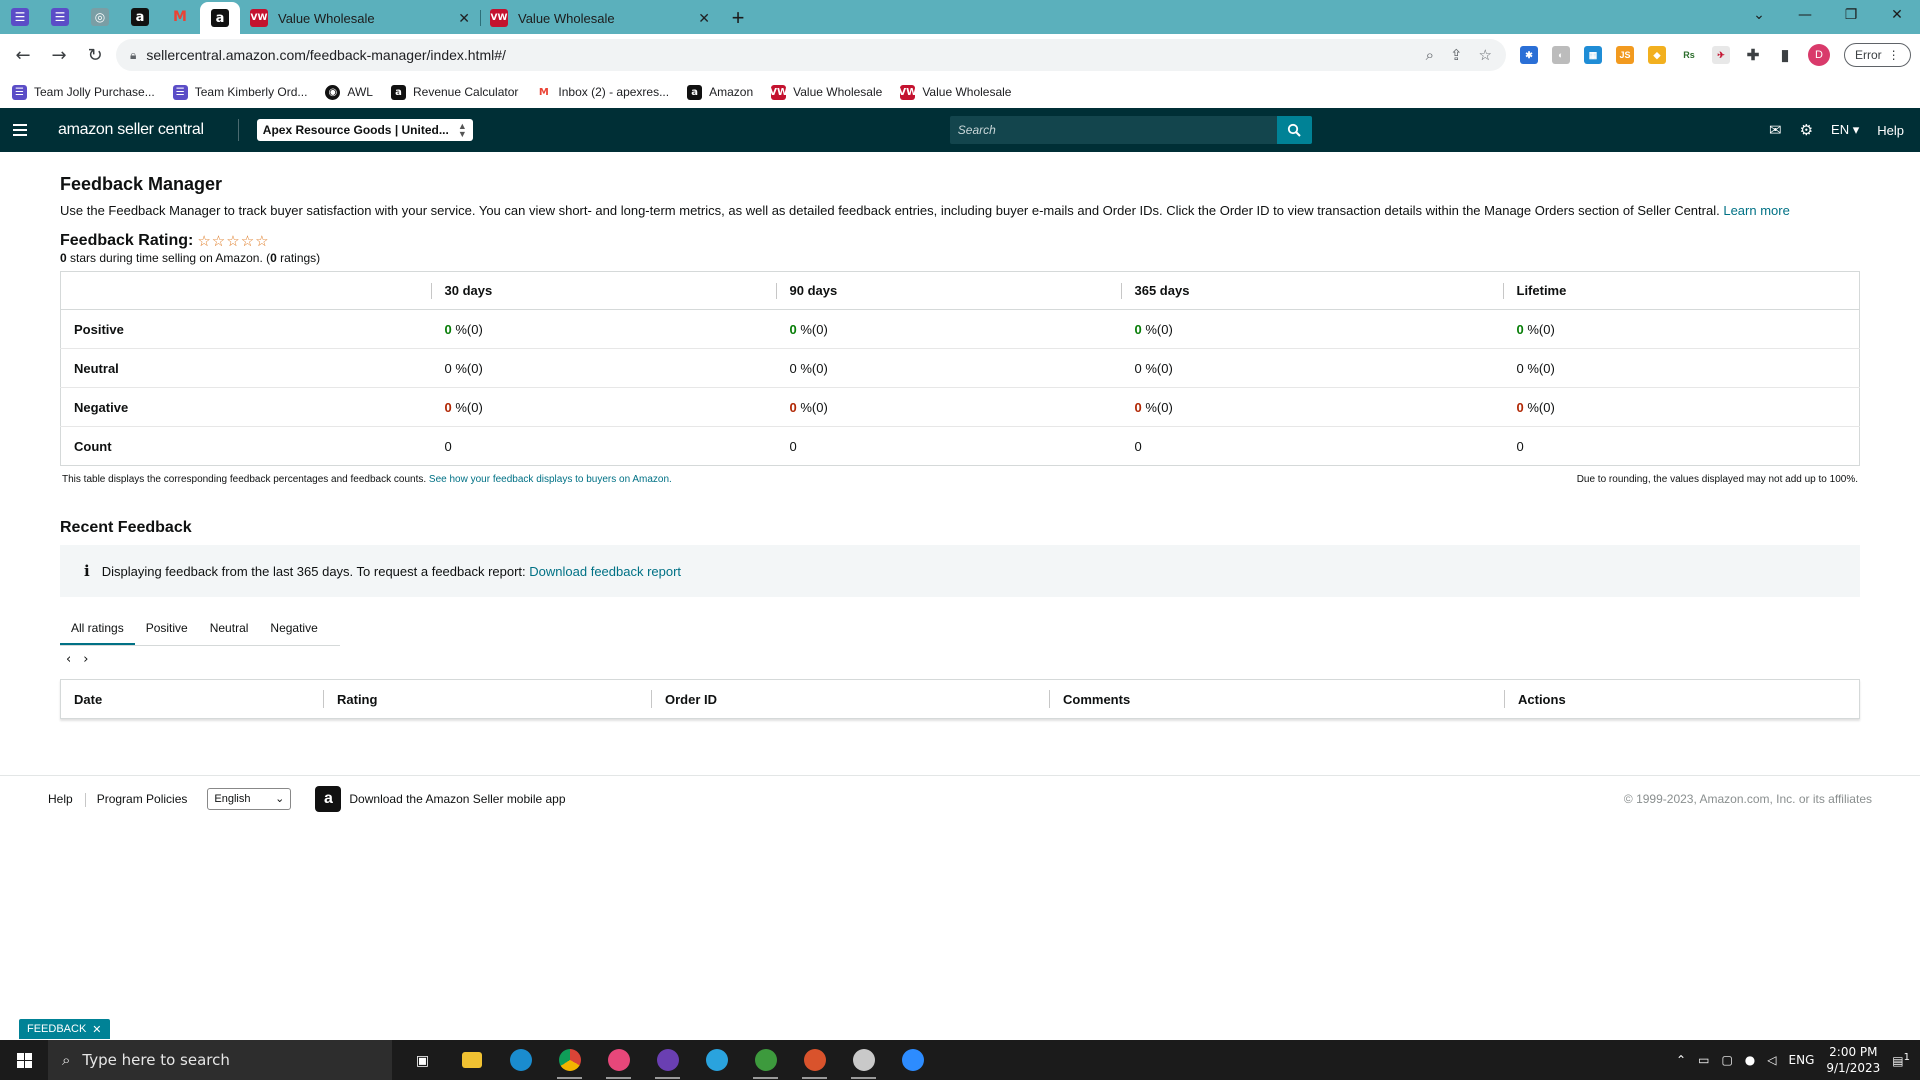 The height and width of the screenshot is (1080, 1920). What do you see at coordinates (1877, 55) in the screenshot?
I see `error-button: Error ⋮` at bounding box center [1877, 55].